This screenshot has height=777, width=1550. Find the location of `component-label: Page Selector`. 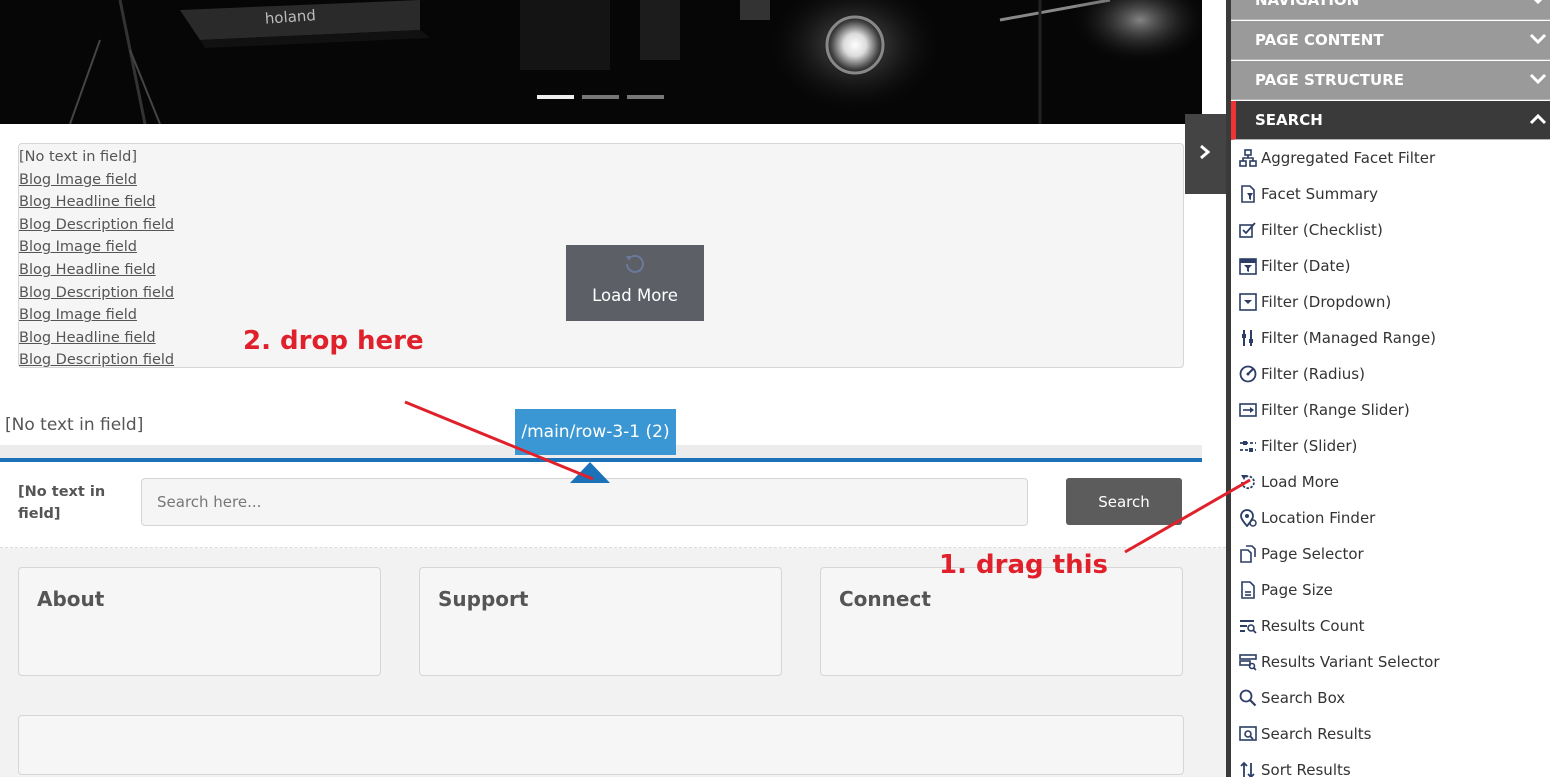

component-label: Page Selector is located at coordinates (1312, 554).